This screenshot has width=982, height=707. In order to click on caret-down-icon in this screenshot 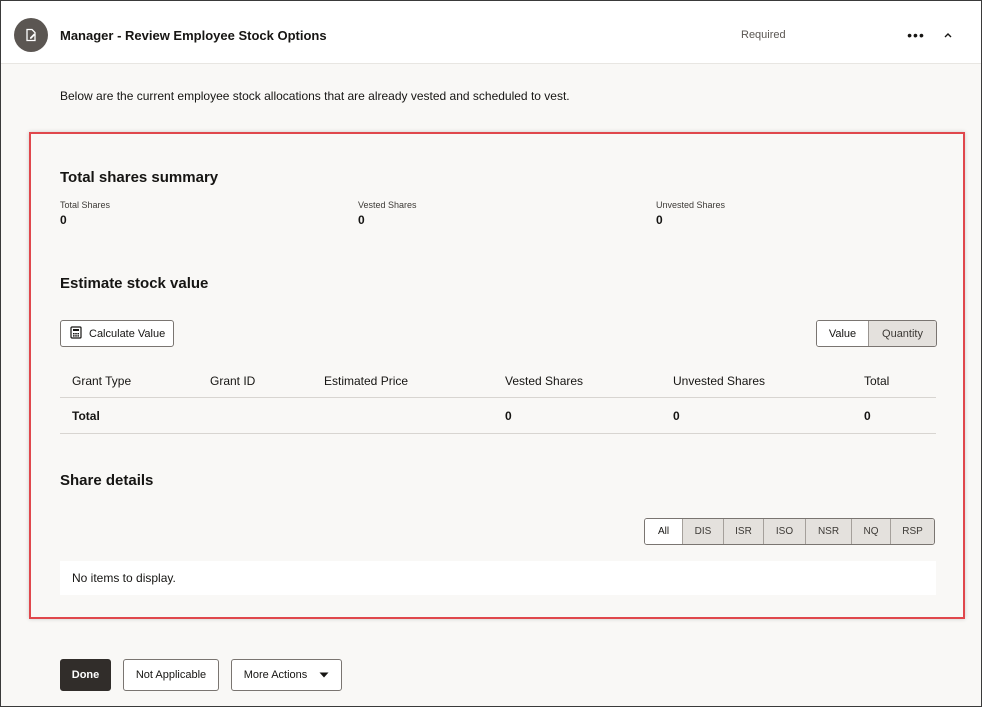, I will do `click(324, 675)`.